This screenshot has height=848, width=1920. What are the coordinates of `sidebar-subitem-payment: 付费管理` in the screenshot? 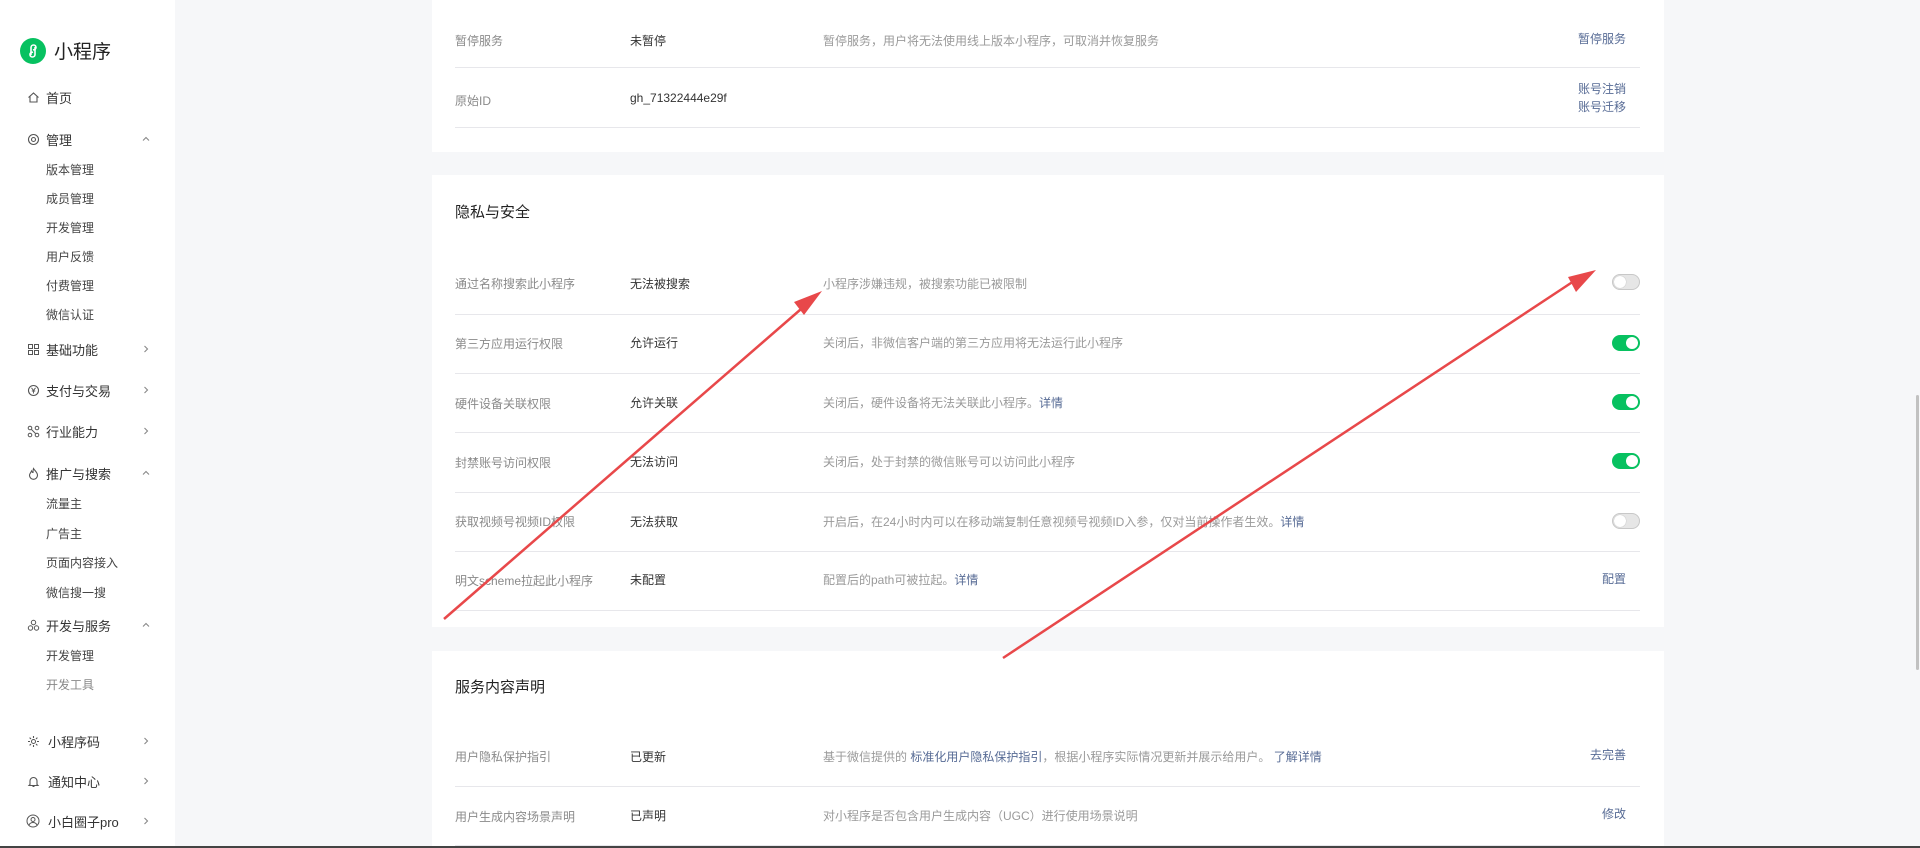 It's located at (70, 286).